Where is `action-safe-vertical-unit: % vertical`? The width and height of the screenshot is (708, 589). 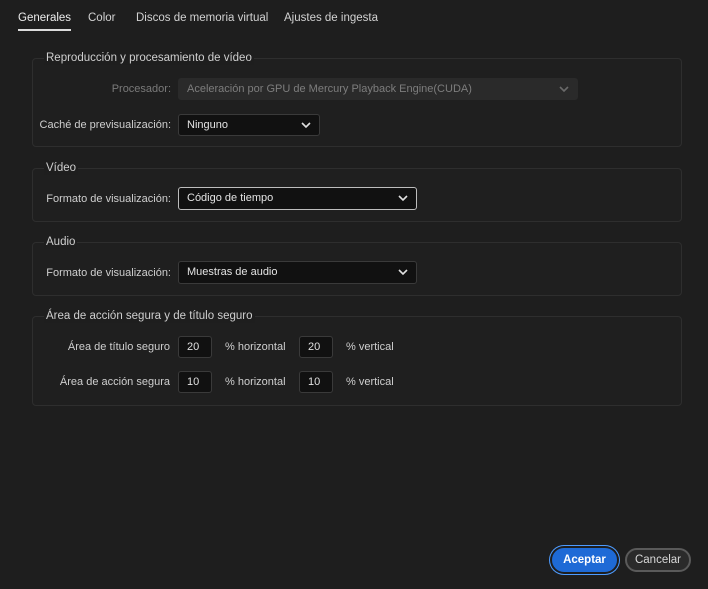
action-safe-vertical-unit: % vertical is located at coordinates (370, 382).